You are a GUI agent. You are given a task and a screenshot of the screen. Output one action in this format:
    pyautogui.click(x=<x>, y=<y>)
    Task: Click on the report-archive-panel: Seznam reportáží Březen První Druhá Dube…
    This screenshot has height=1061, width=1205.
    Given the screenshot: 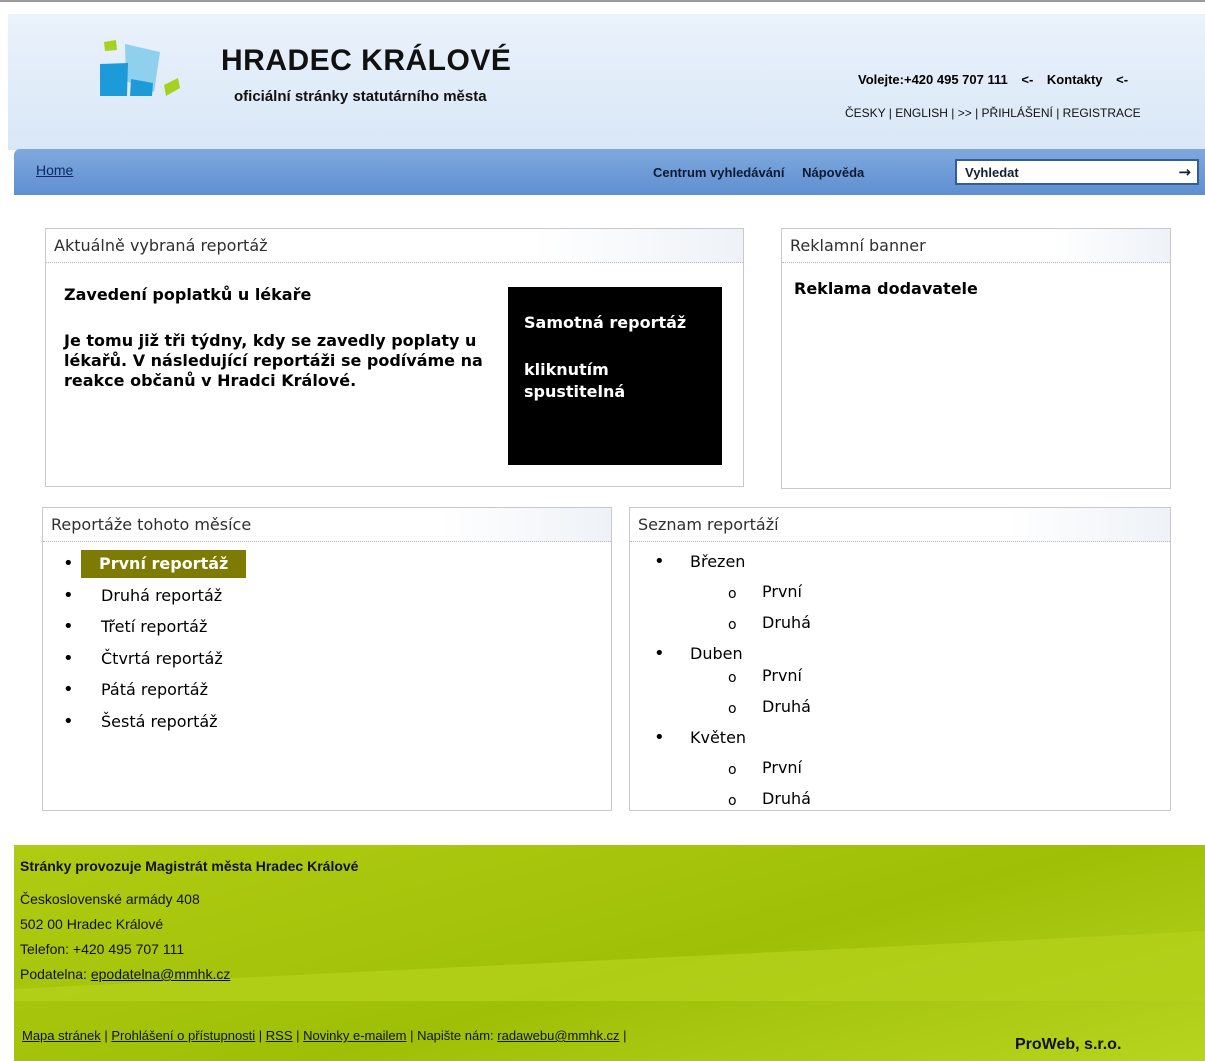 What is the action you would take?
    pyautogui.click(x=900, y=660)
    